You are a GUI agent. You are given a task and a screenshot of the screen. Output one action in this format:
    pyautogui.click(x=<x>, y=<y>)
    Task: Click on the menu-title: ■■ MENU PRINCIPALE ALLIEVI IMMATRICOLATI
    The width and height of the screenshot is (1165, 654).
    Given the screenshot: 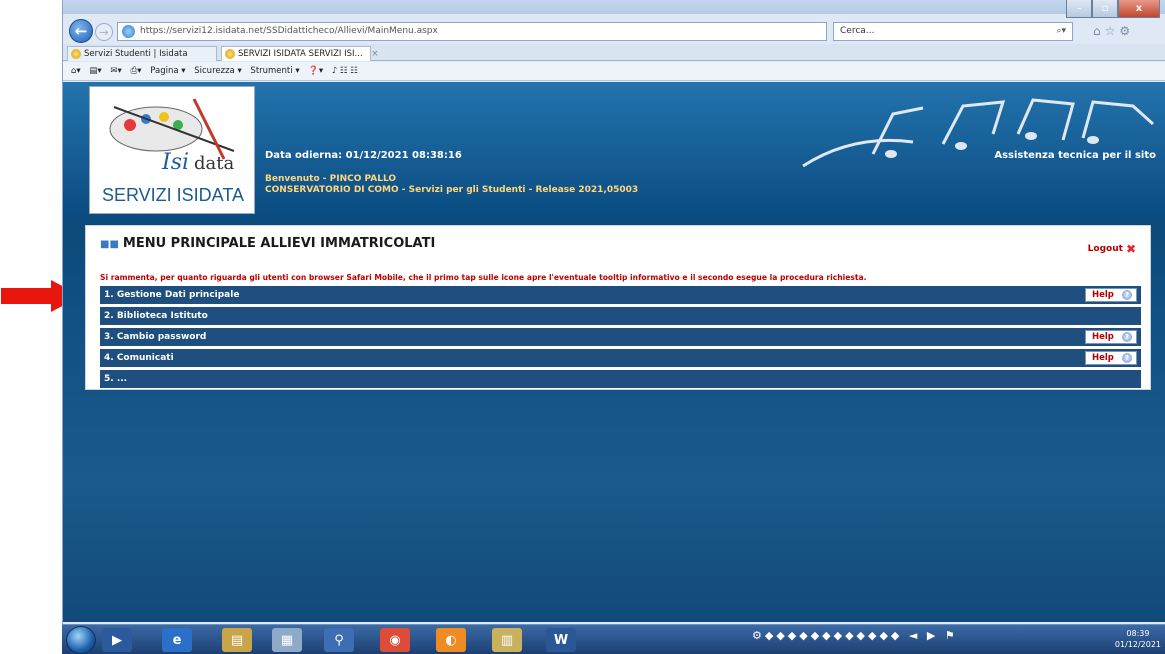 What is the action you would take?
    pyautogui.click(x=268, y=243)
    